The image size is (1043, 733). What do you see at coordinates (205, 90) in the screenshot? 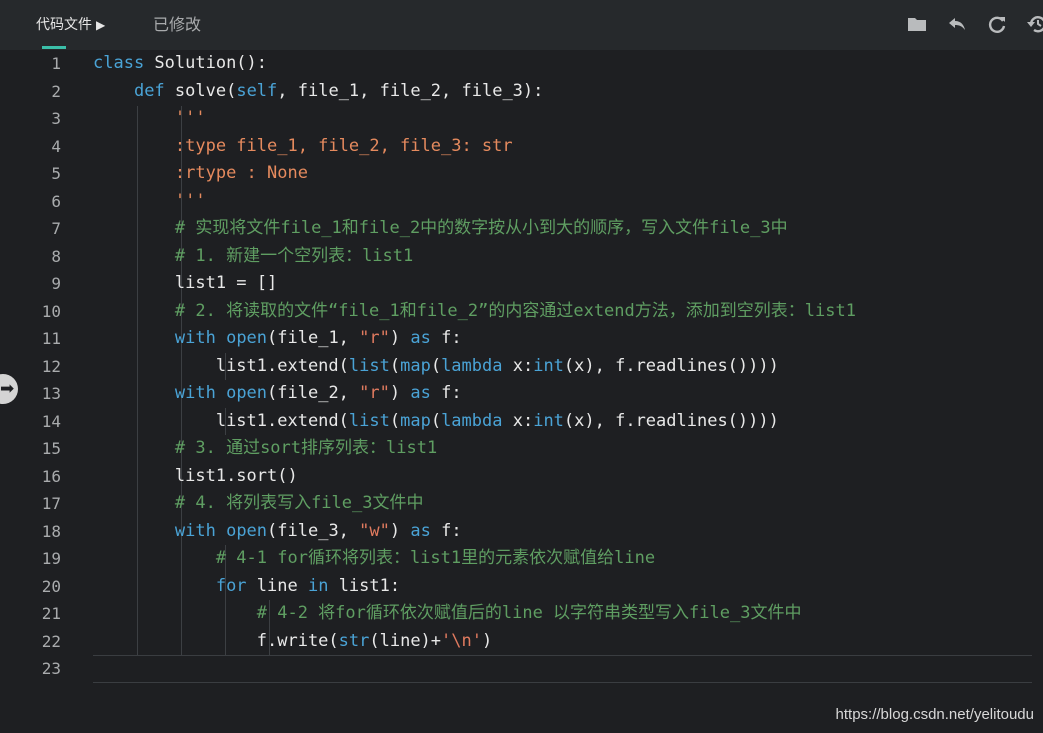
I see `code-token: solve(` at bounding box center [205, 90].